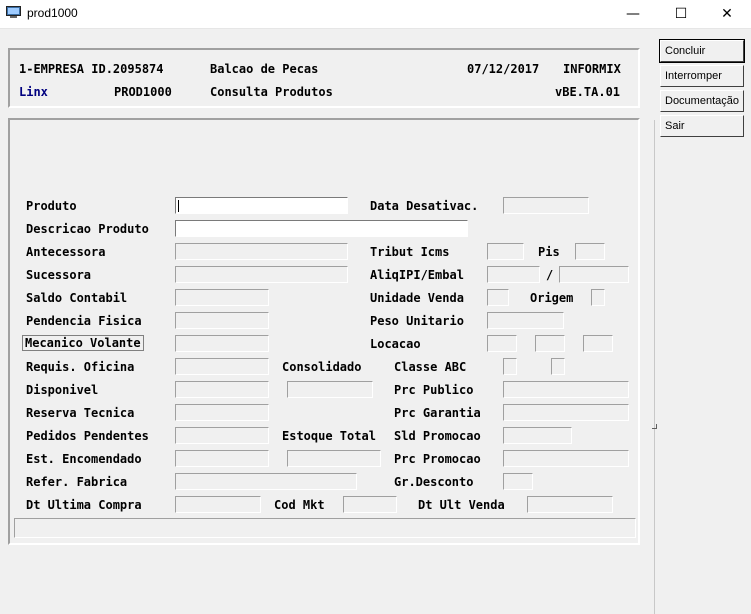  I want to click on dt-ult-venda-field, so click(570, 504).